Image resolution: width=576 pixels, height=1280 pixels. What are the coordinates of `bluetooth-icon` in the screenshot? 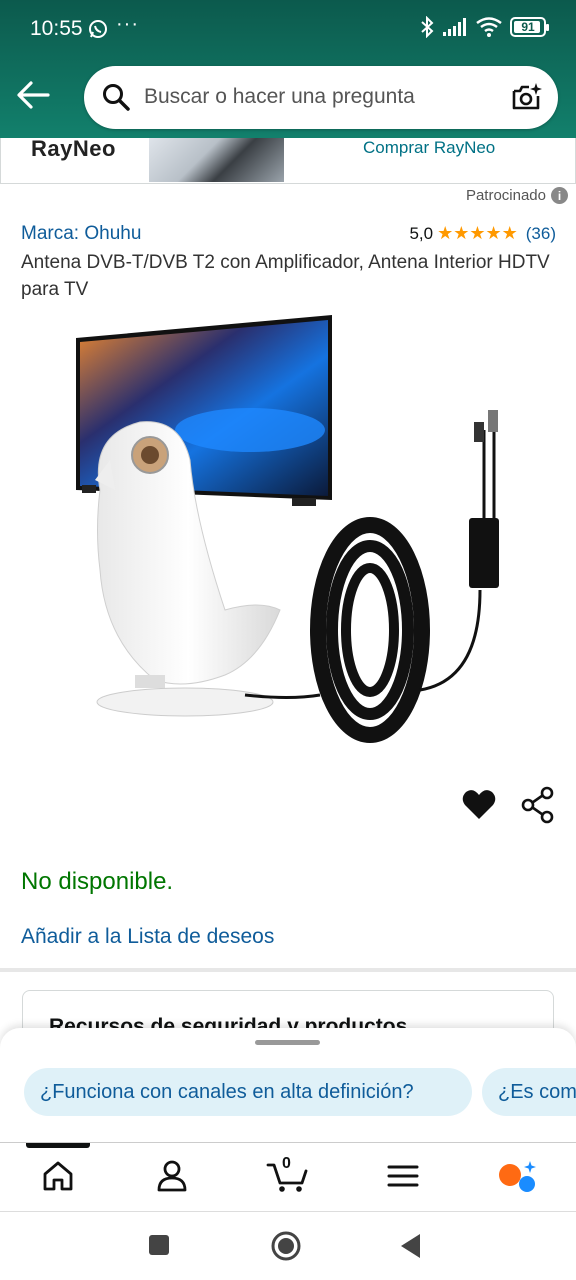 It's located at (427, 27).